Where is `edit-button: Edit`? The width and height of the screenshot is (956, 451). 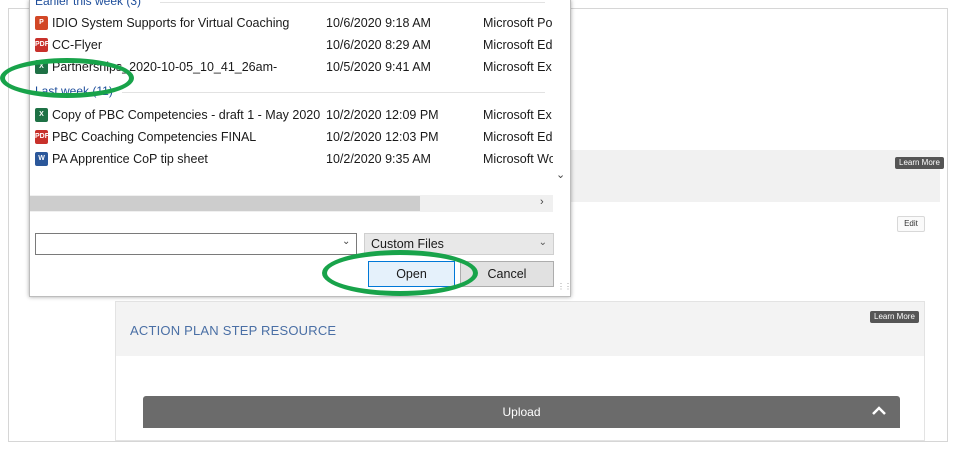 edit-button: Edit is located at coordinates (911, 224).